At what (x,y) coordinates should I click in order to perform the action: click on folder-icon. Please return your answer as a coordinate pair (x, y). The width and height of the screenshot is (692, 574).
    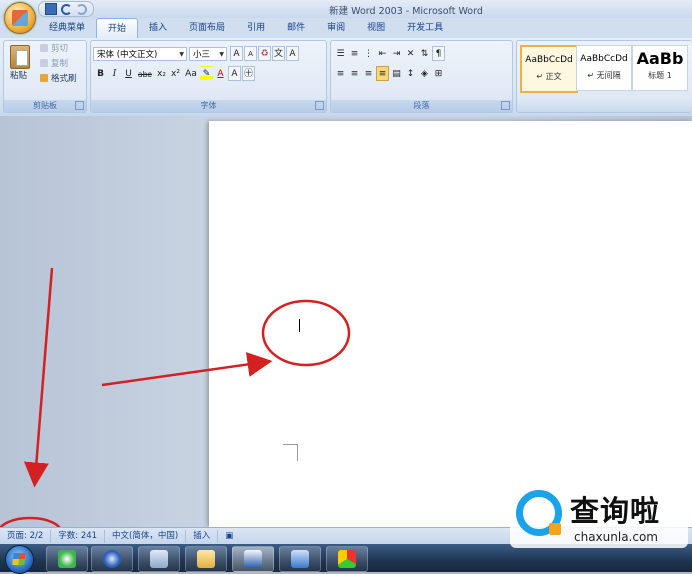
    Looking at the image, I should click on (206, 559).